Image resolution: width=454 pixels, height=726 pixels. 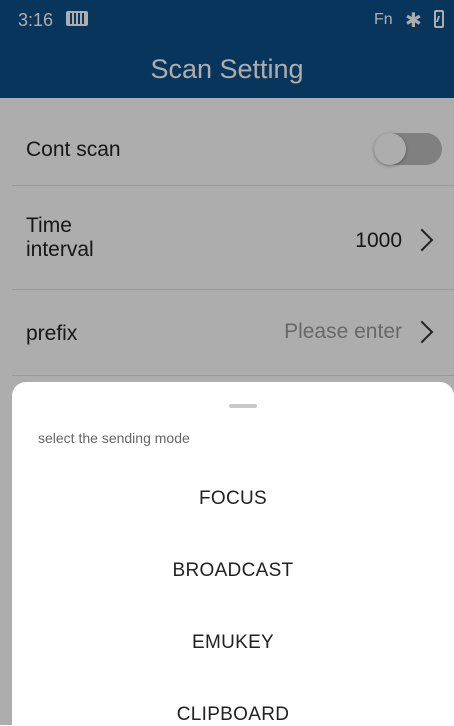 I want to click on option-focus: FOCUS, so click(x=233, y=499).